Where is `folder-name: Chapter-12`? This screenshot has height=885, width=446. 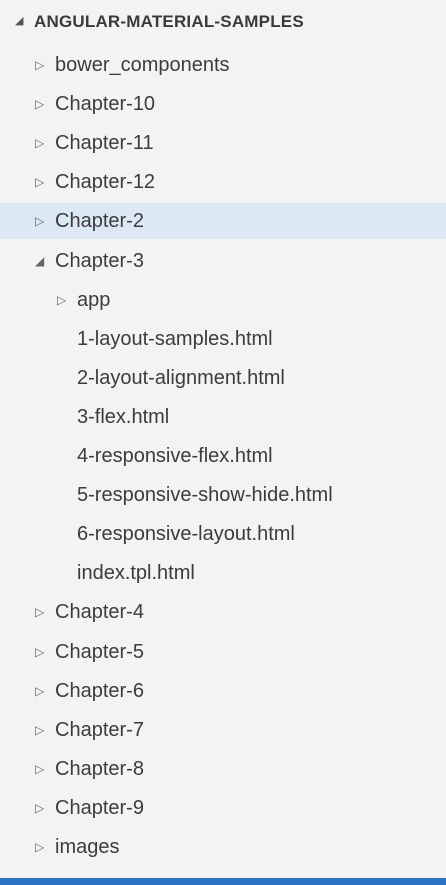 folder-name: Chapter-12 is located at coordinates (105, 181).